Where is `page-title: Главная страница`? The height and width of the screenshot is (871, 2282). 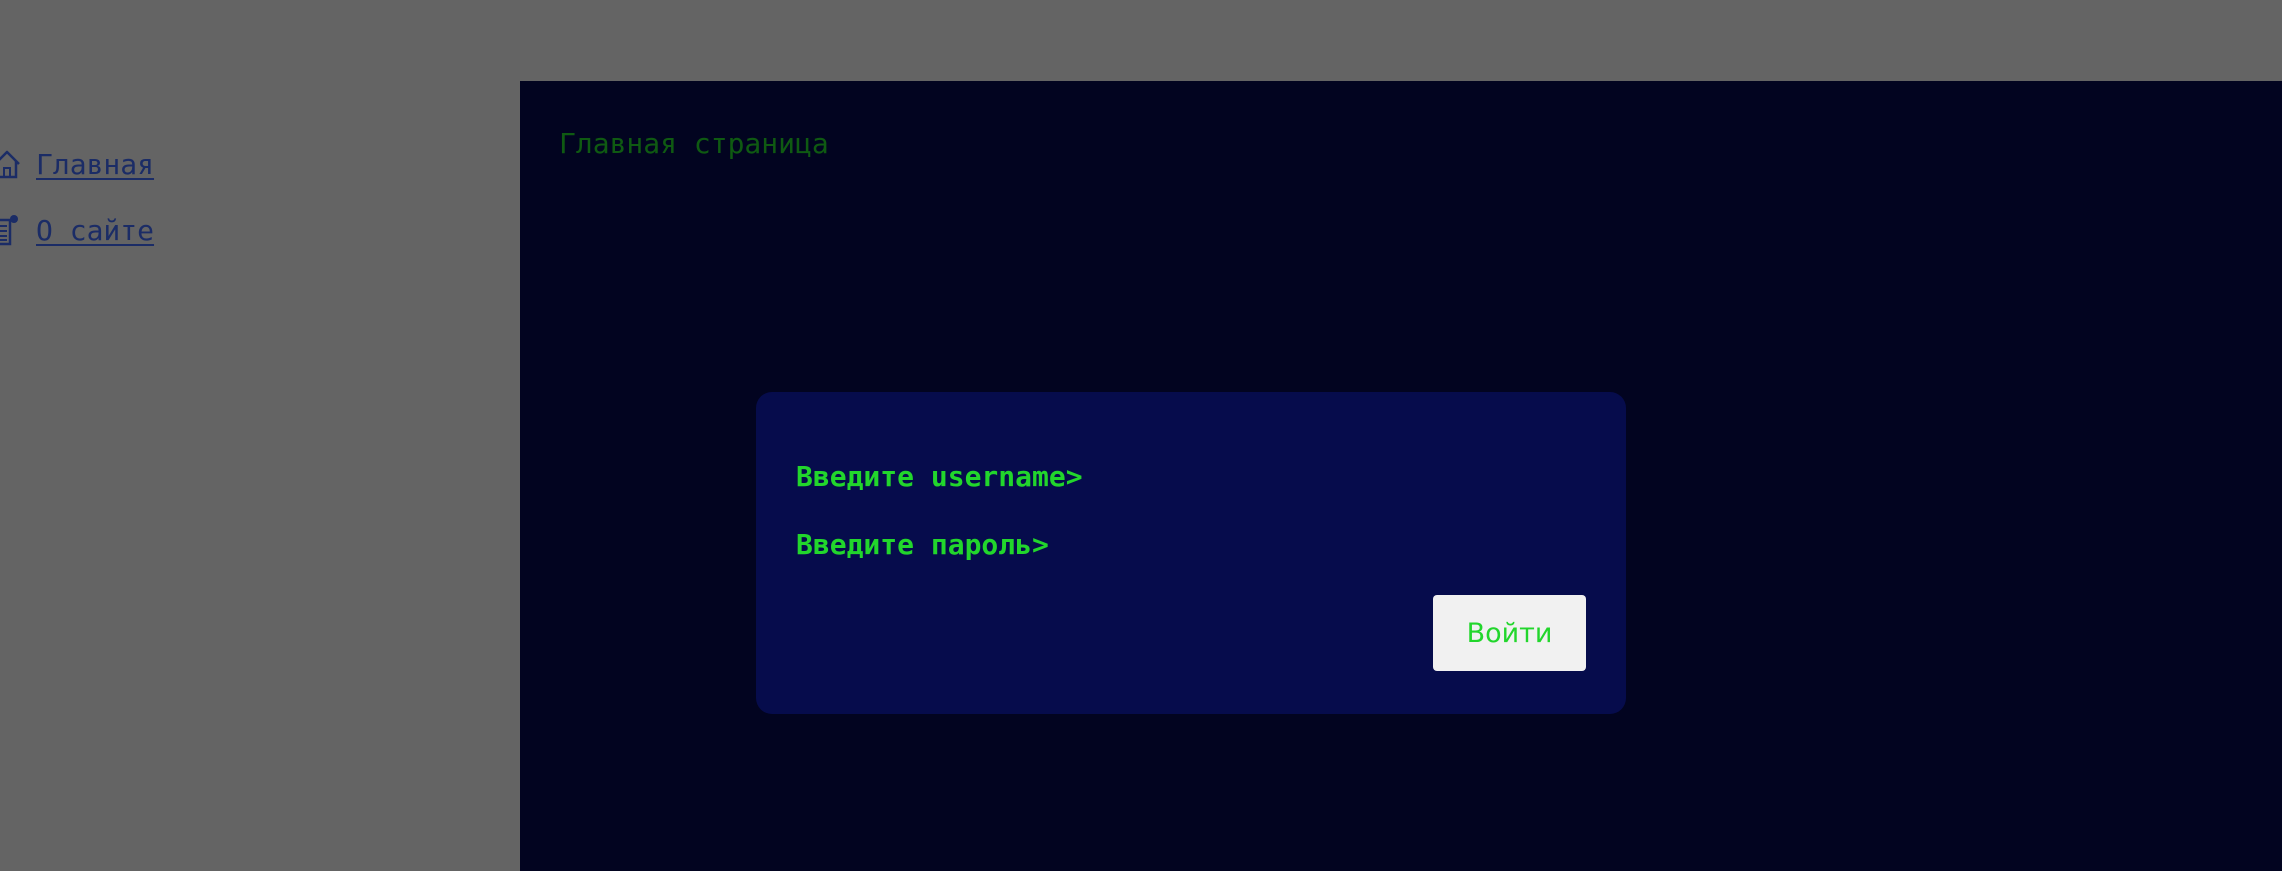 page-title: Главная страница is located at coordinates (694, 143).